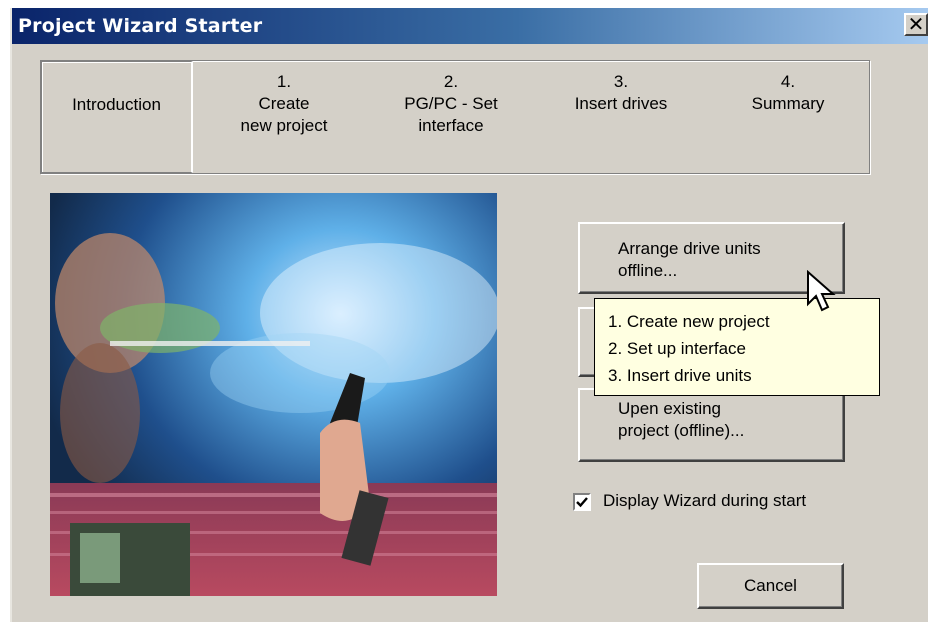 Image resolution: width=928 pixels, height=622 pixels. What do you see at coordinates (788, 117) in the screenshot?
I see `step-summary: 4. Summary` at bounding box center [788, 117].